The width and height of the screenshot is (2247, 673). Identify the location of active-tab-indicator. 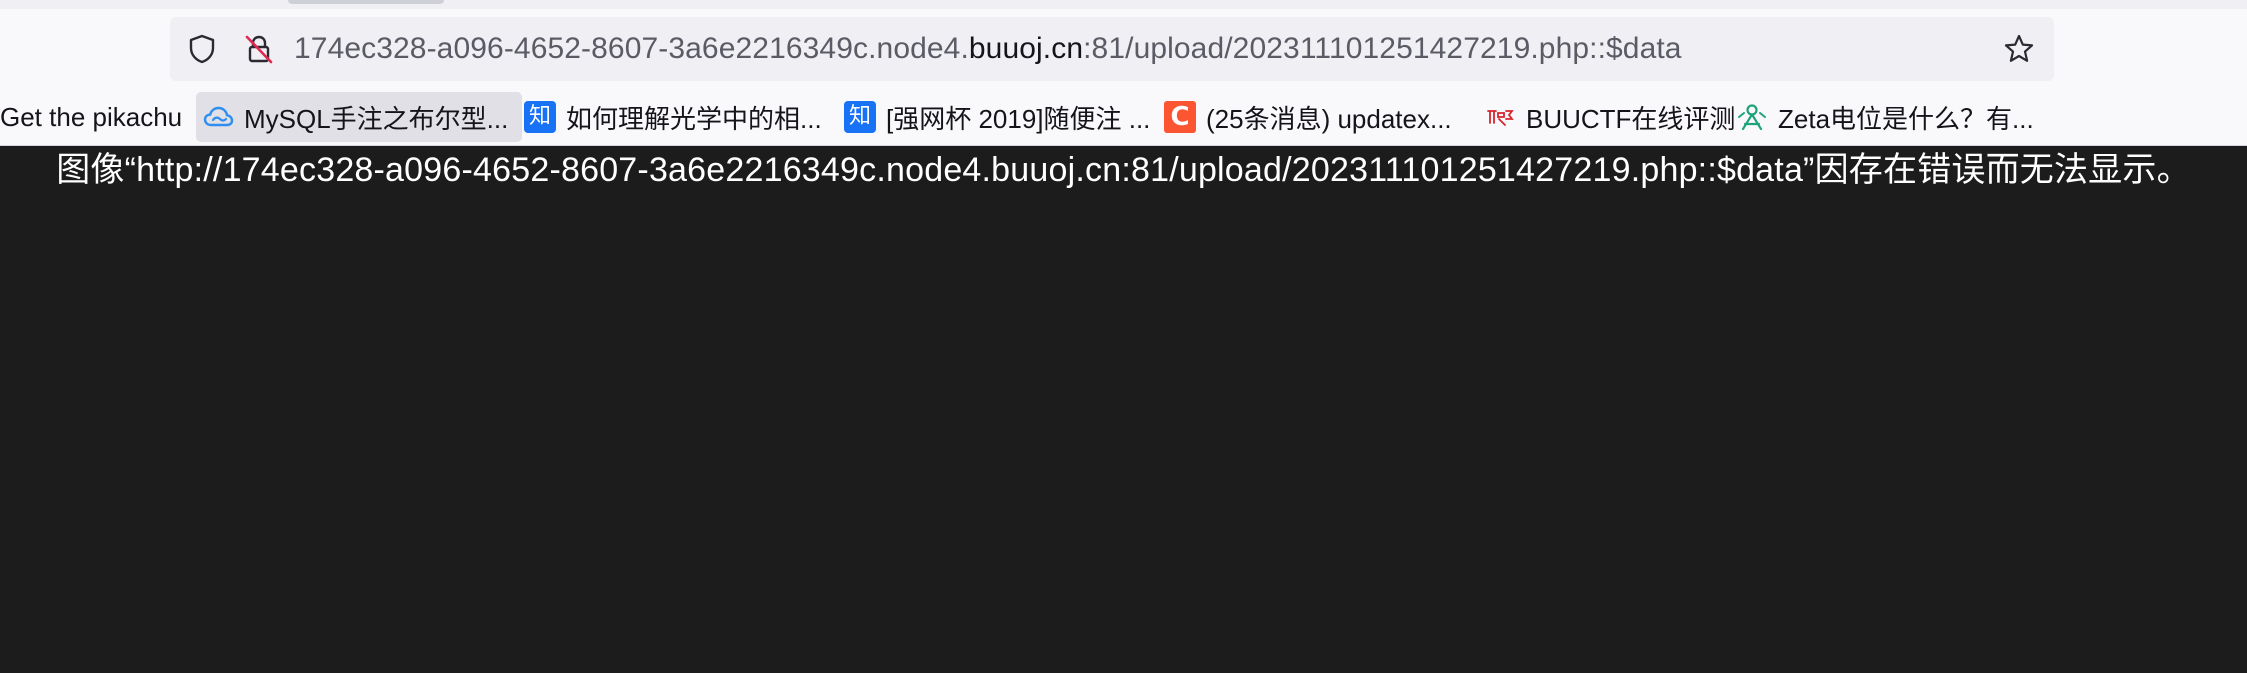
(366, 2).